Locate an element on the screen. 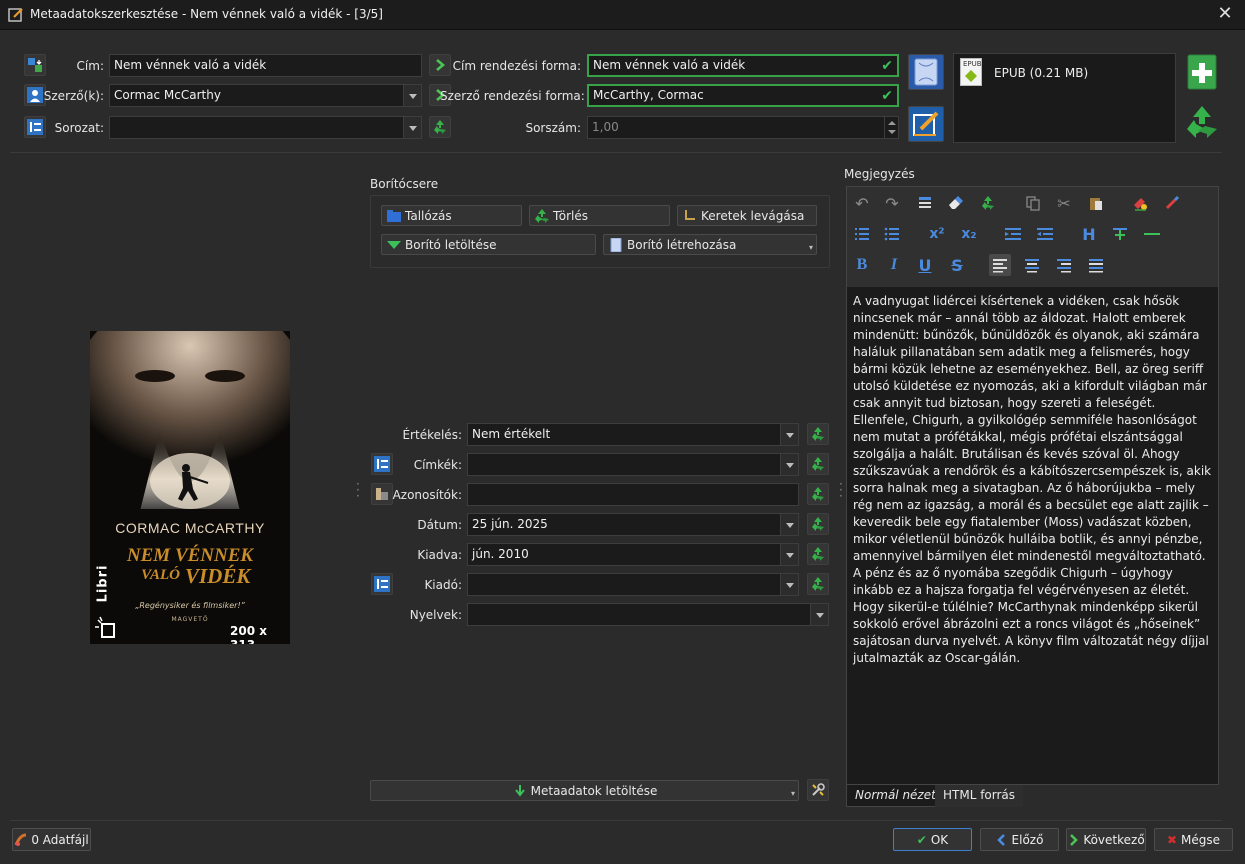 The height and width of the screenshot is (864, 1245). next-label: Következő is located at coordinates (1114, 839).